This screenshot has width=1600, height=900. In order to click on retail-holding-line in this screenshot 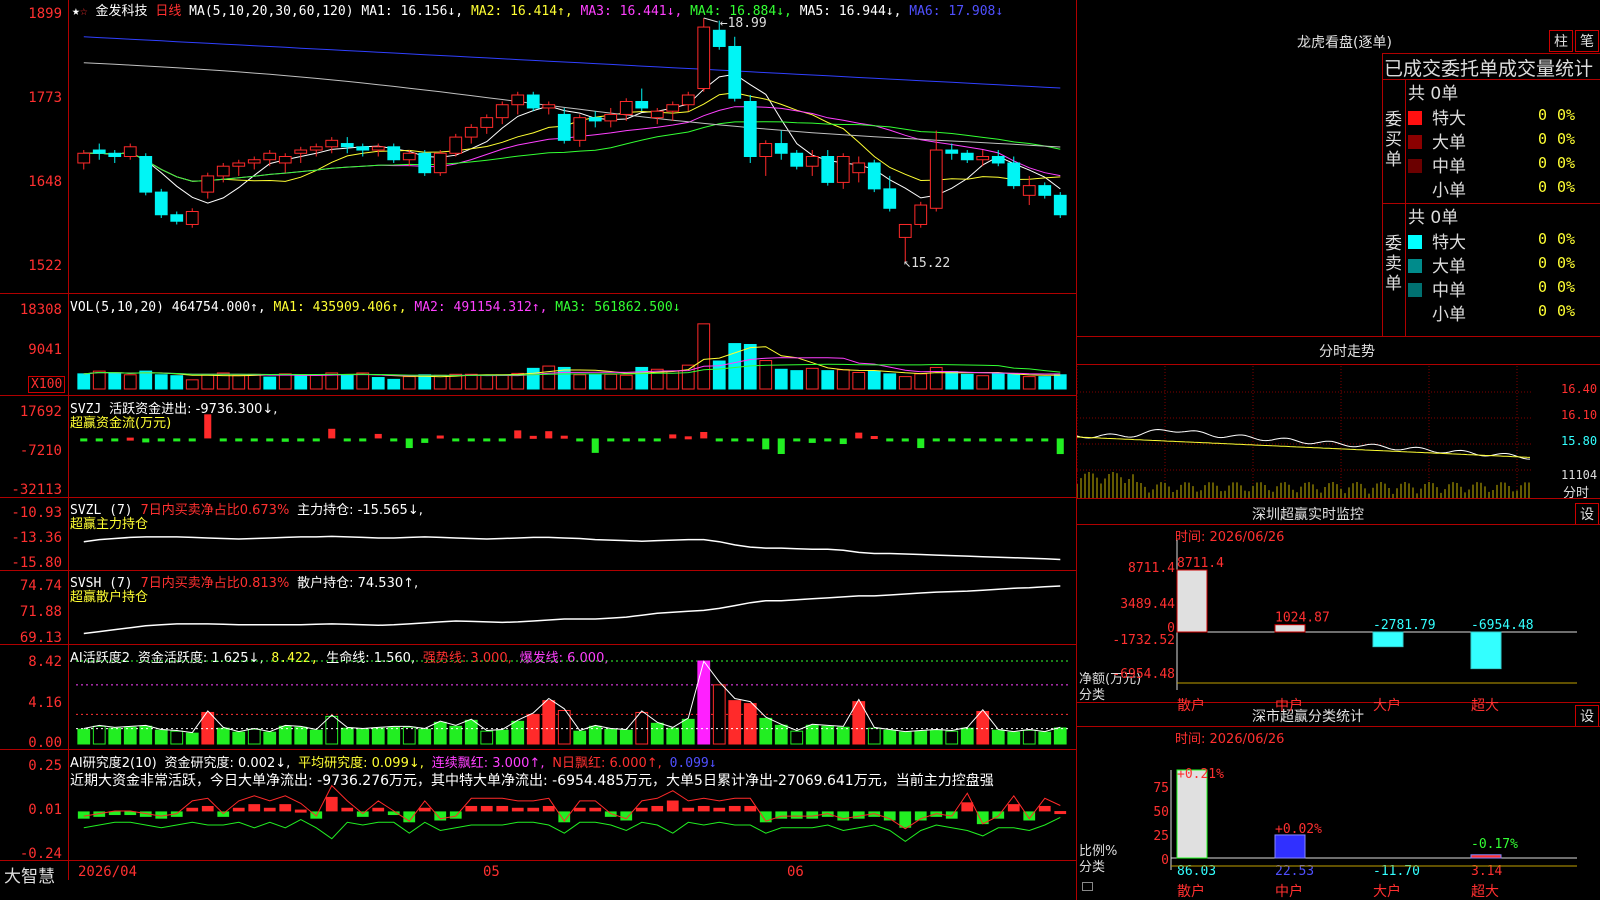, I will do `click(572, 610)`.